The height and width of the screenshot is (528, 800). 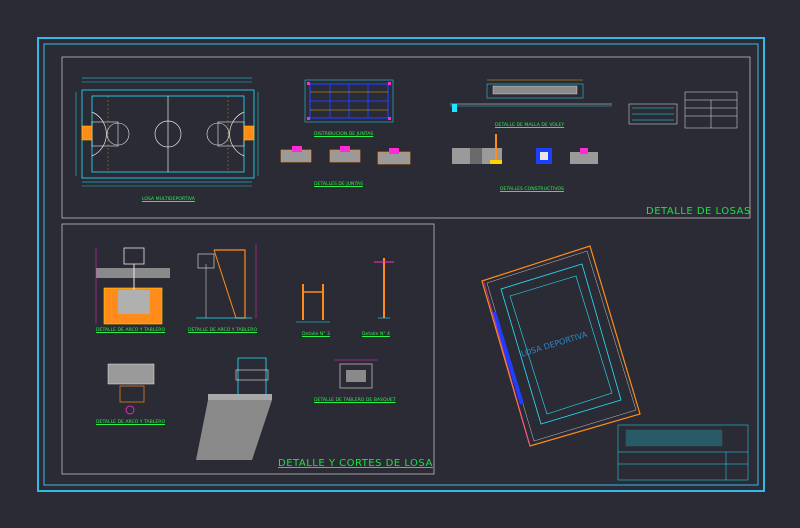 I want to click on slab-cut-3d, so click(x=234, y=408).